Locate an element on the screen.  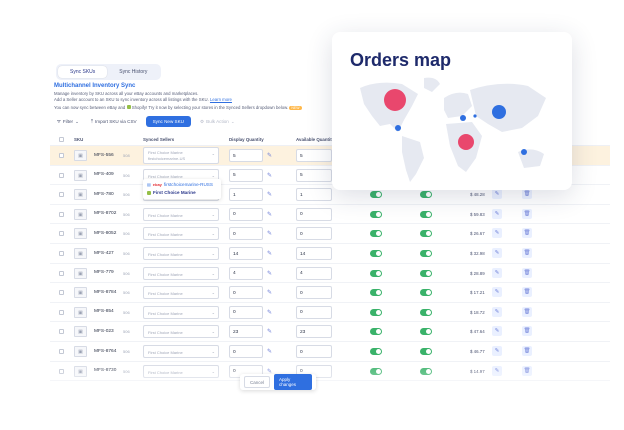
checkbox is located at coordinates (61, 139).